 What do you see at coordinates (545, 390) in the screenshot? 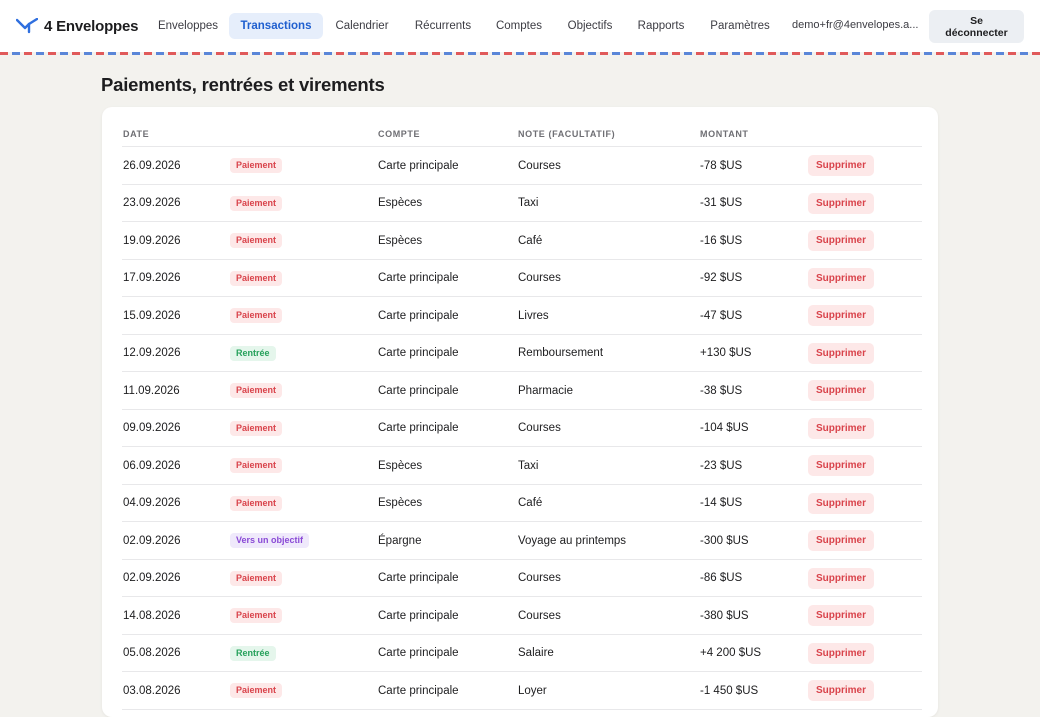
I see `row-note: Pharmacie` at bounding box center [545, 390].